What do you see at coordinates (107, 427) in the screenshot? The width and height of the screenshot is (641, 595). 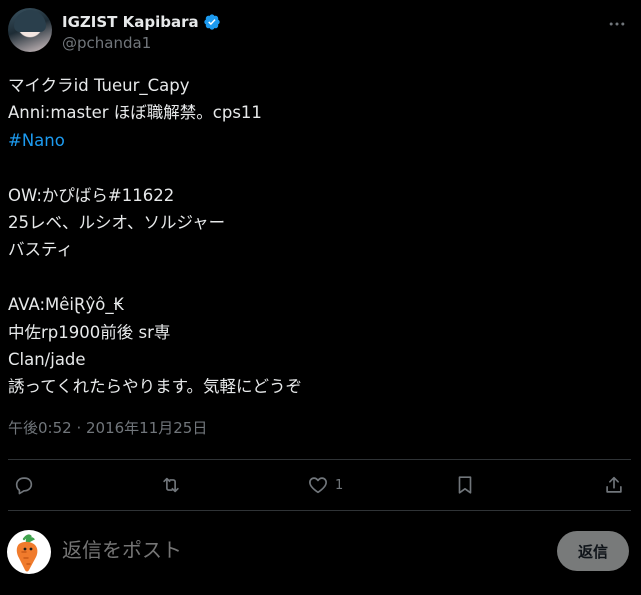 I see `tweet-timestamp: 午後0:52 · 2016年11月25日` at bounding box center [107, 427].